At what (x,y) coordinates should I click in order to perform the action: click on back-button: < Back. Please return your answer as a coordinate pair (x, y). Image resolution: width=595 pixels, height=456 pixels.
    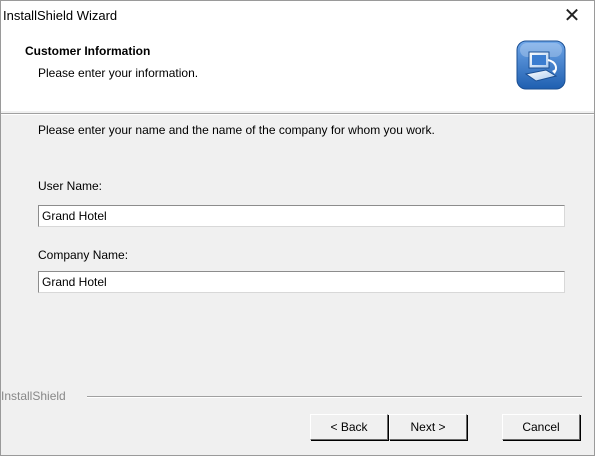
    Looking at the image, I should click on (349, 427).